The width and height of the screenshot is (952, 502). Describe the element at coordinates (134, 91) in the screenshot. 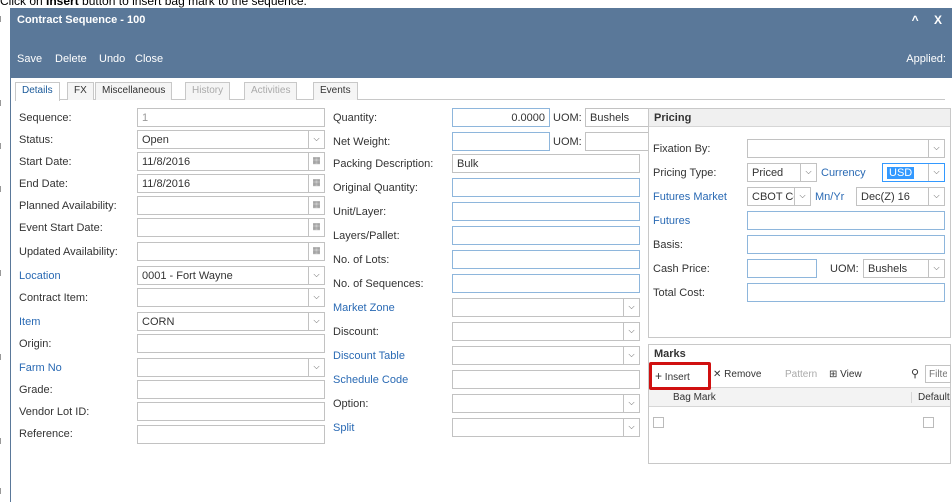

I see `tab-miscellaneous: Miscellaneous` at that location.